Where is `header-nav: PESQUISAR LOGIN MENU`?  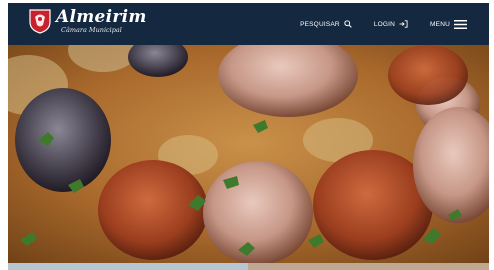 header-nav: PESQUISAR LOGIN MENU is located at coordinates (372, 24).